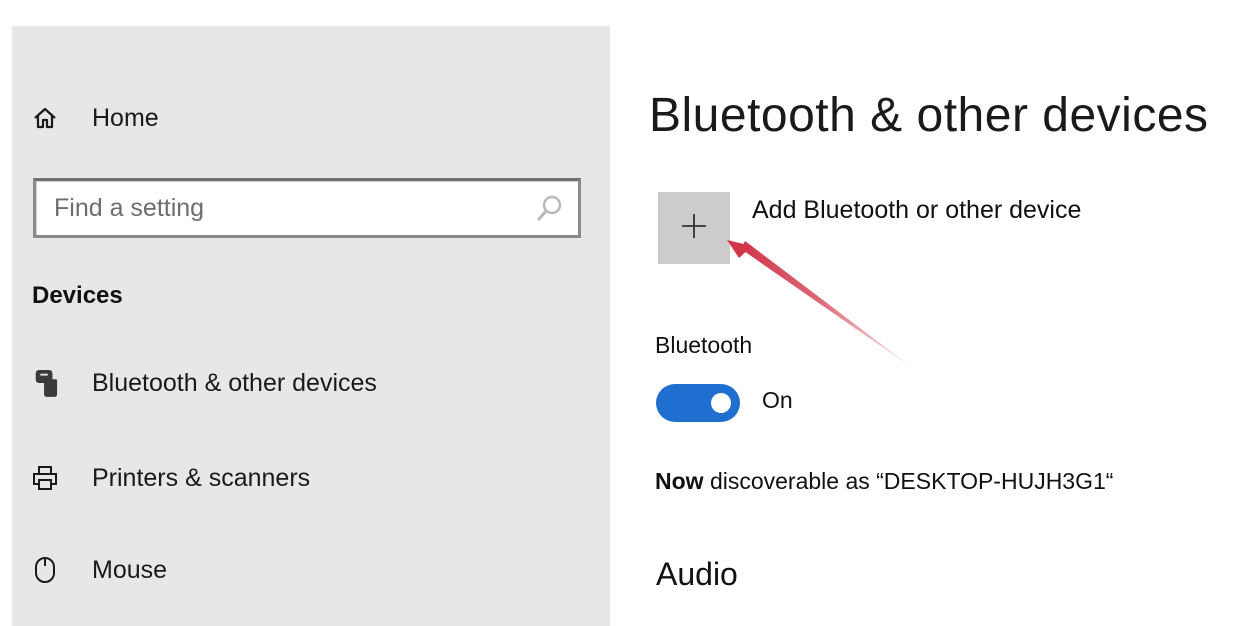 The height and width of the screenshot is (626, 1249). I want to click on printer-icon, so click(45, 478).